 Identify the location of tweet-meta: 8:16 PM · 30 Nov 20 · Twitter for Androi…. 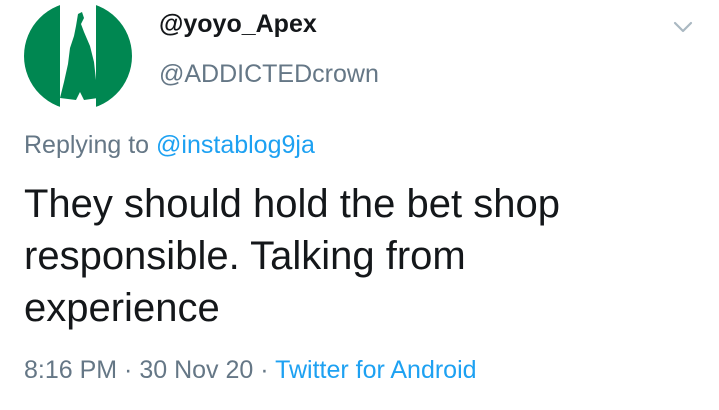
(250, 370).